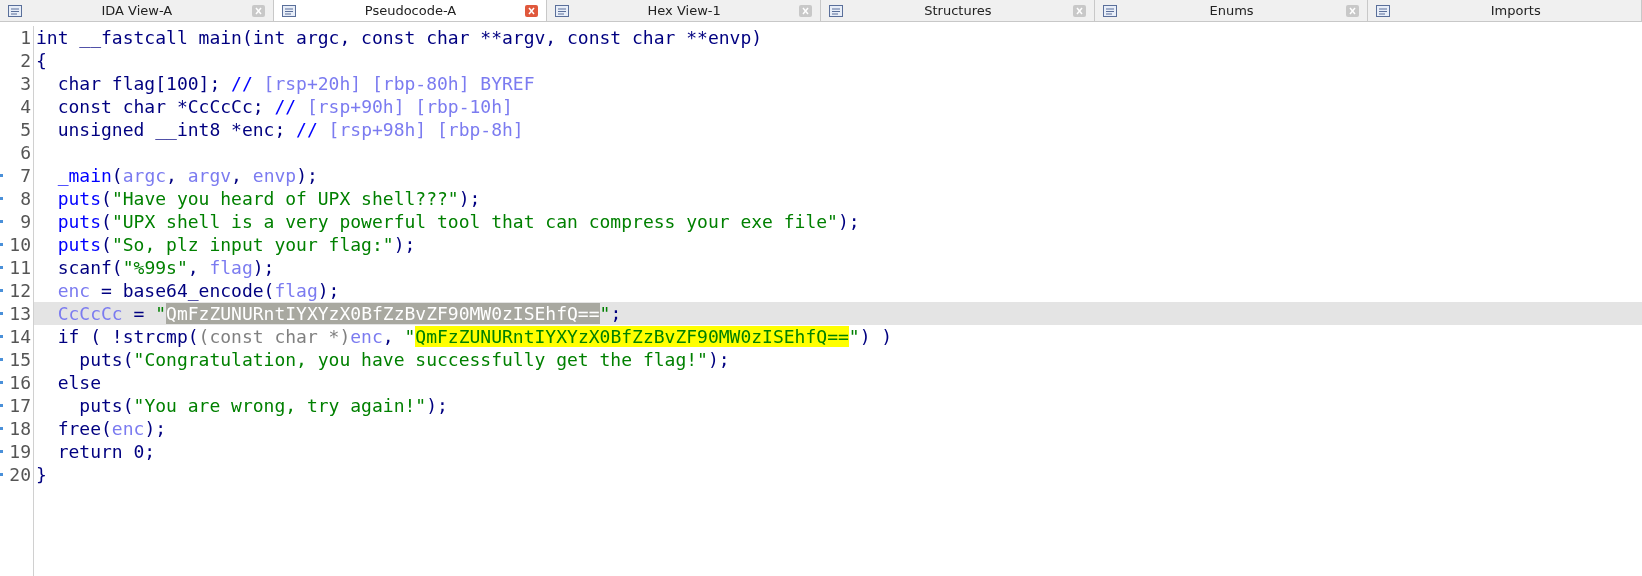 The image size is (1642, 576). I want to click on line-number: 16, so click(20, 382).